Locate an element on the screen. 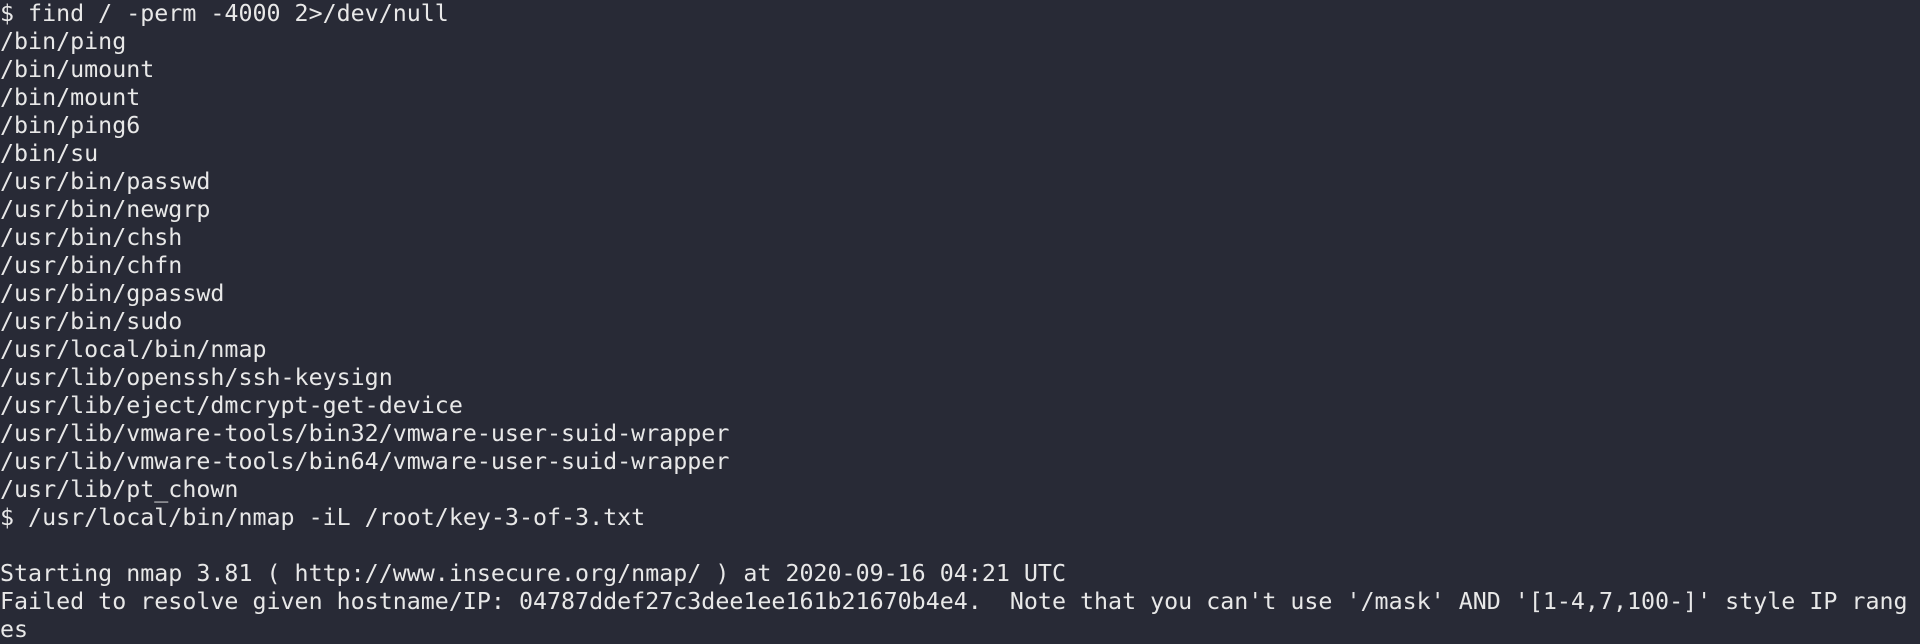  terminal-line: /bin/umount is located at coordinates (77, 69).